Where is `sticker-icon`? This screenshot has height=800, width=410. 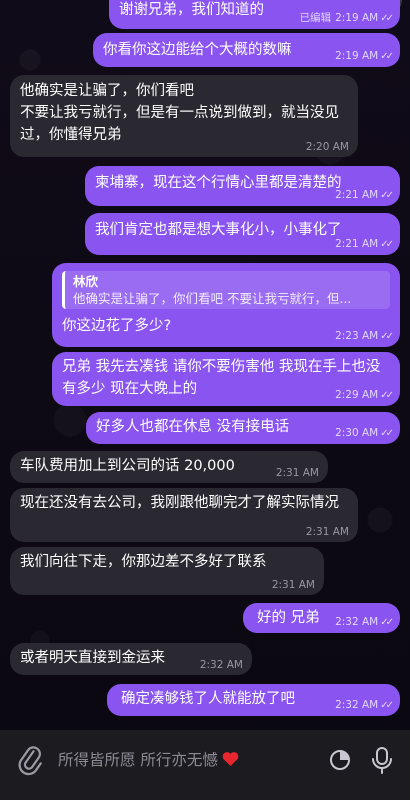 sticker-icon is located at coordinates (340, 760).